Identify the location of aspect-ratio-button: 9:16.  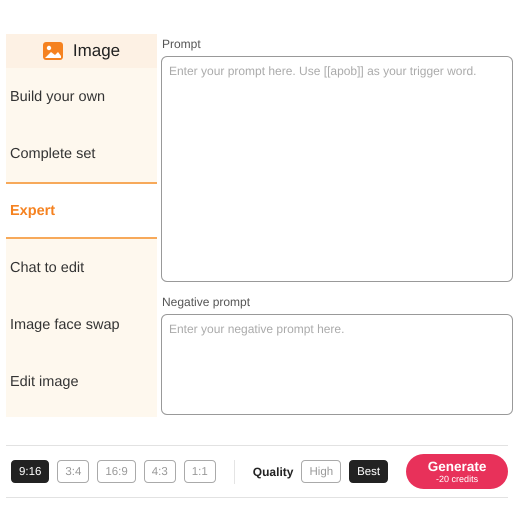
(30, 471).